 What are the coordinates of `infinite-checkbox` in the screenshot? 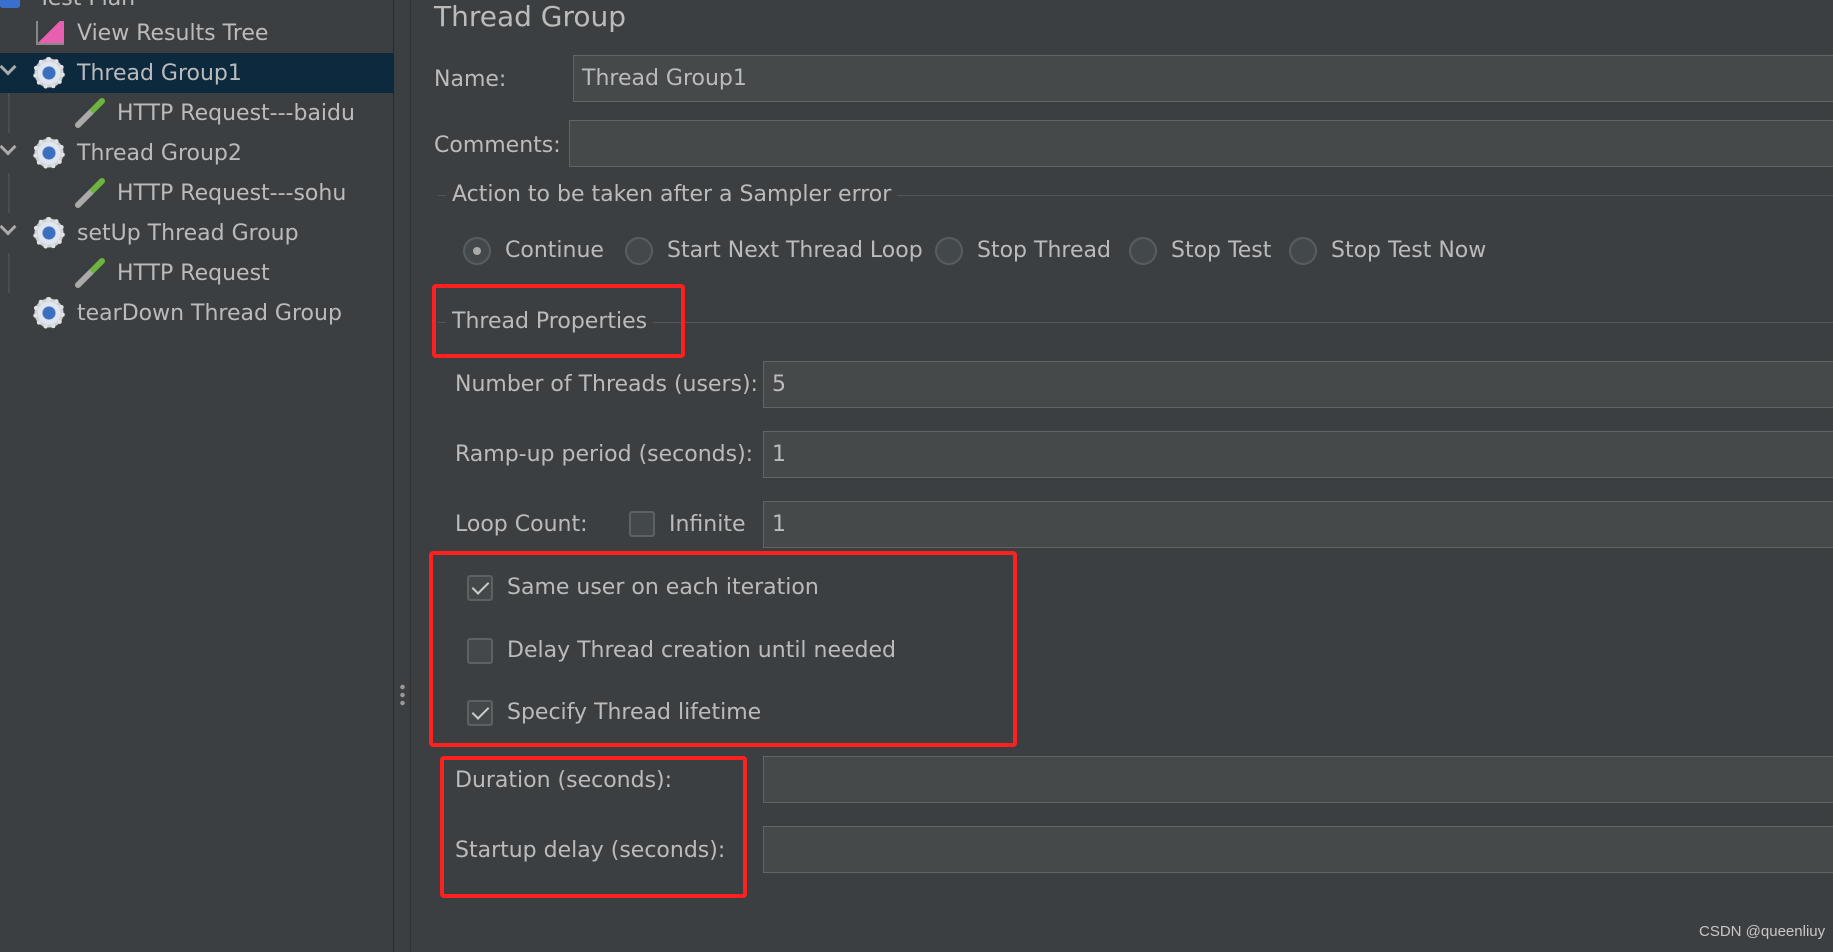 It's located at (642, 524).